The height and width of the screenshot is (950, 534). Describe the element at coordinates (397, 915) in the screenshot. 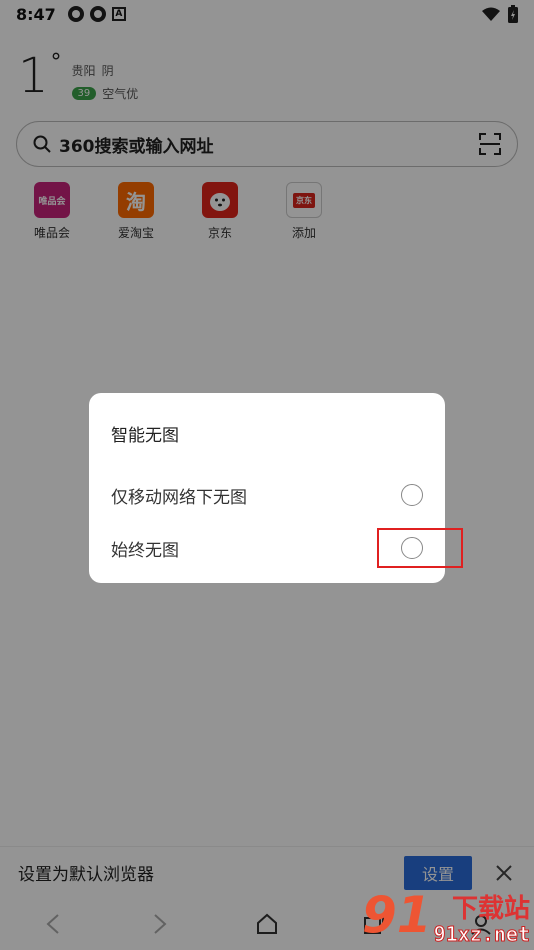

I see `watermark-logo: 91` at that location.